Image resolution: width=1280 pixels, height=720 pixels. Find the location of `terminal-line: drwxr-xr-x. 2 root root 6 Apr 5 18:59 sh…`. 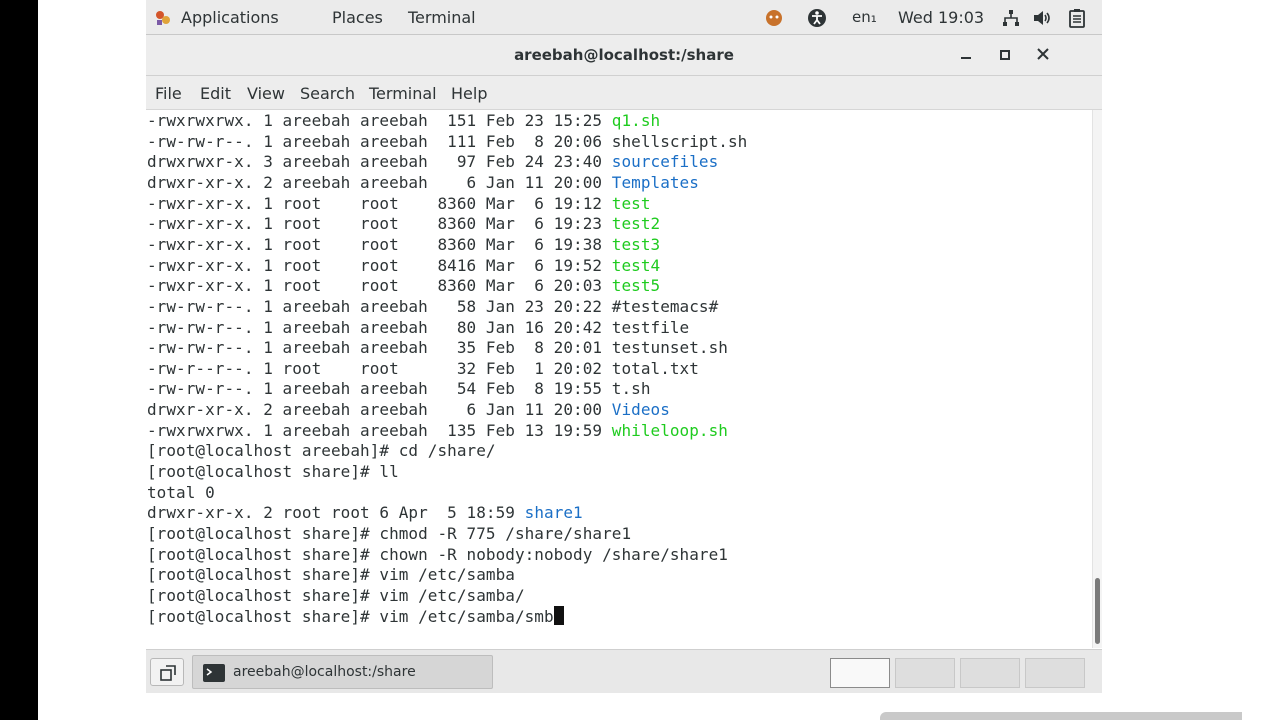

terminal-line: drwxr-xr-x. 2 root root 6 Apr 5 18:59 sh… is located at coordinates (365, 512).